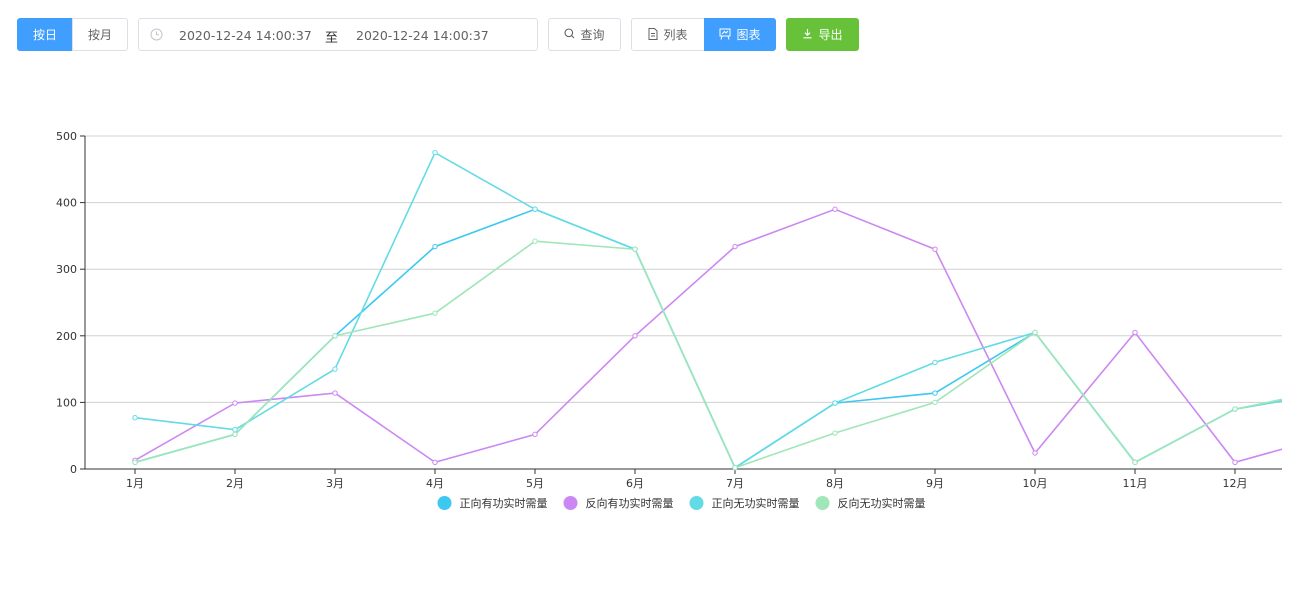 The width and height of the screenshot is (1314, 599). I want to click on legend-label-3: 正向无功实时需量, so click(756, 503).